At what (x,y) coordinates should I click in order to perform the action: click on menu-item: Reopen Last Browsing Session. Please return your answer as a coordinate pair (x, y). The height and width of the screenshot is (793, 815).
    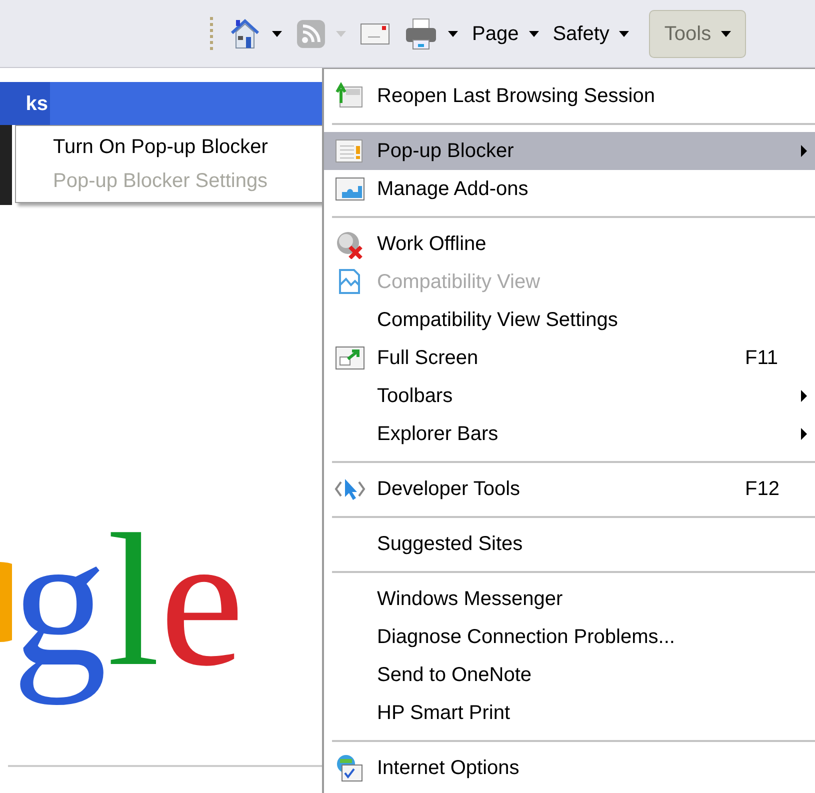
    Looking at the image, I should click on (569, 96).